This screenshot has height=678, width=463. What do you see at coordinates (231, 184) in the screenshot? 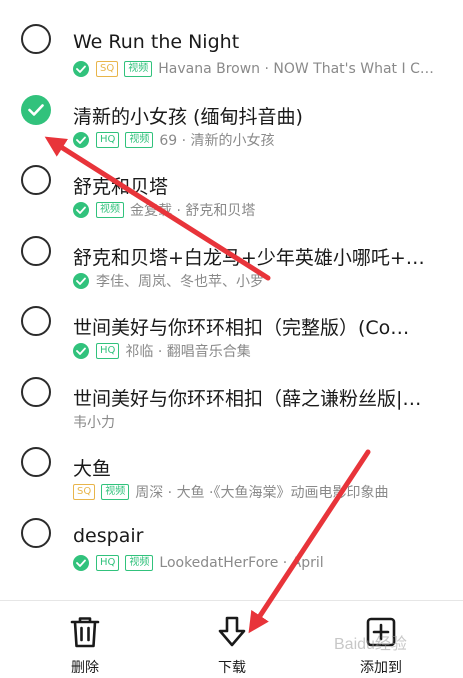
I see `song-row: 舒克和贝塔视频 金复载 · 舒克和贝塔` at bounding box center [231, 184].